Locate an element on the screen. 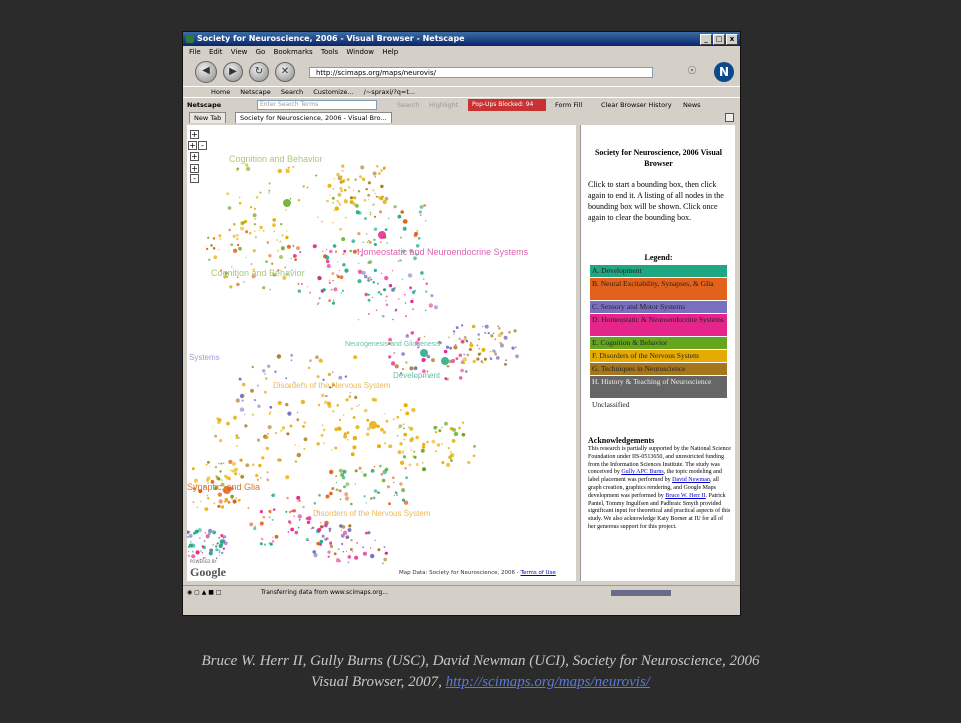 This screenshot has height=723, width=961. legend-item: E. Cognition & Behavior is located at coordinates (658, 343).